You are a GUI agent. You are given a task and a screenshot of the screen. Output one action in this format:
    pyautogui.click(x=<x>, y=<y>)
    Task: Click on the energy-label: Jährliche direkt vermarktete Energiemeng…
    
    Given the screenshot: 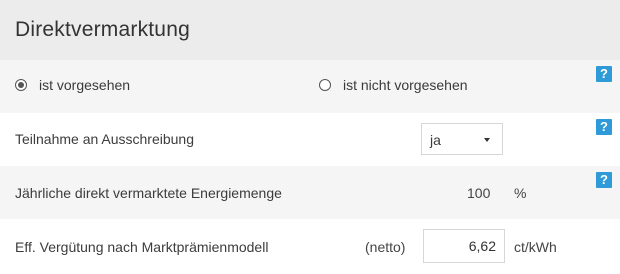 What is the action you would take?
    pyautogui.click(x=148, y=193)
    